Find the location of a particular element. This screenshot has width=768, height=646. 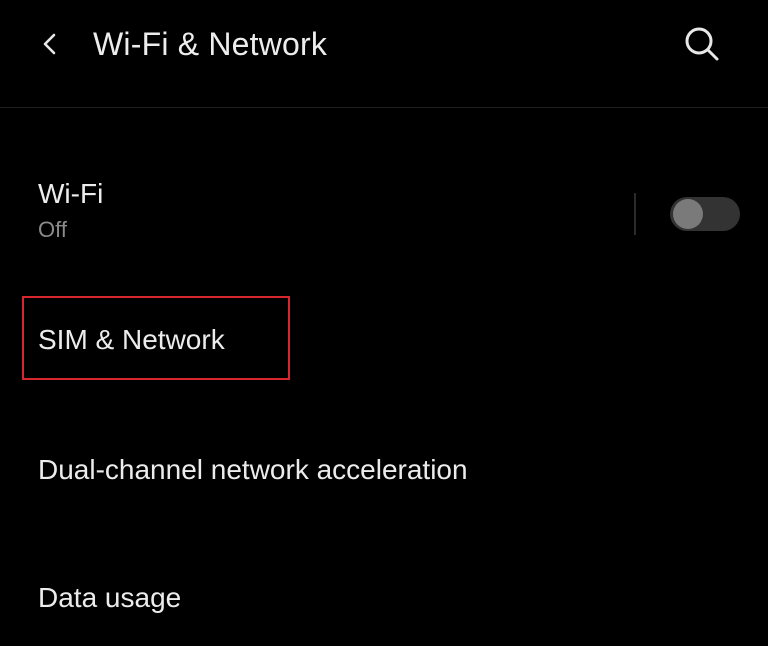

wifi-toggle is located at coordinates (705, 214).